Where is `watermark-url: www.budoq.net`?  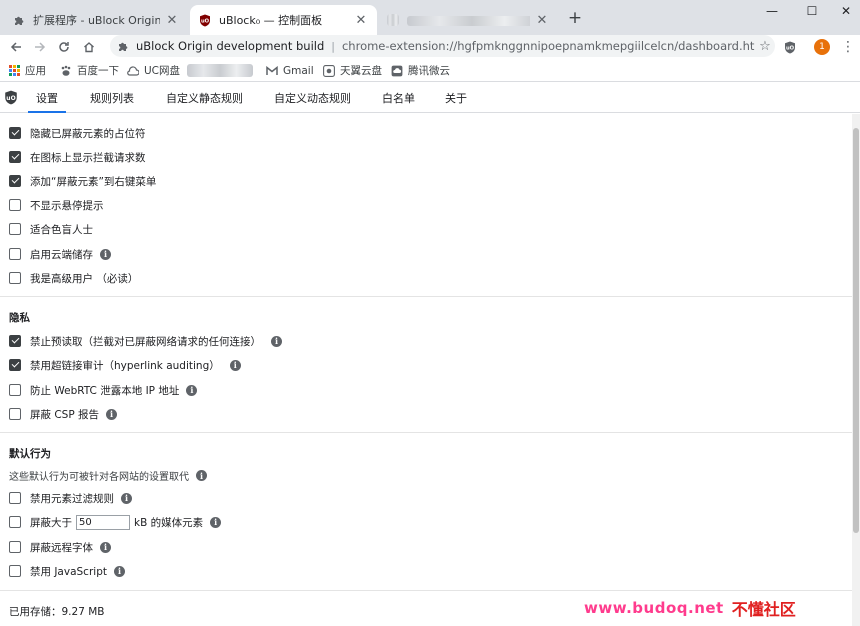
watermark-url: www.budoq.net is located at coordinates (654, 608).